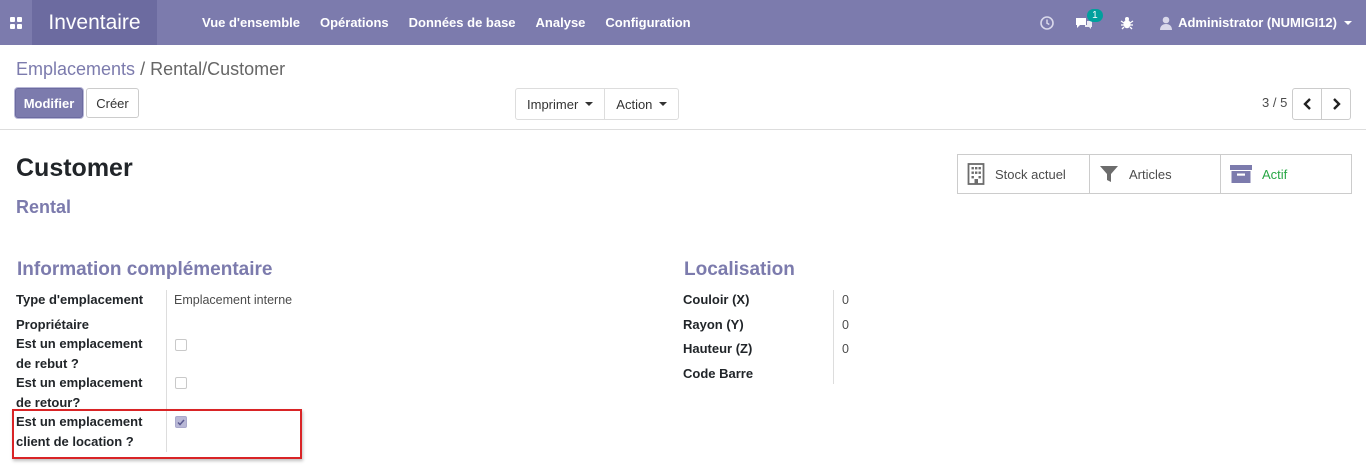  What do you see at coordinates (112, 103) in the screenshot?
I see `create-button: Créer` at bounding box center [112, 103].